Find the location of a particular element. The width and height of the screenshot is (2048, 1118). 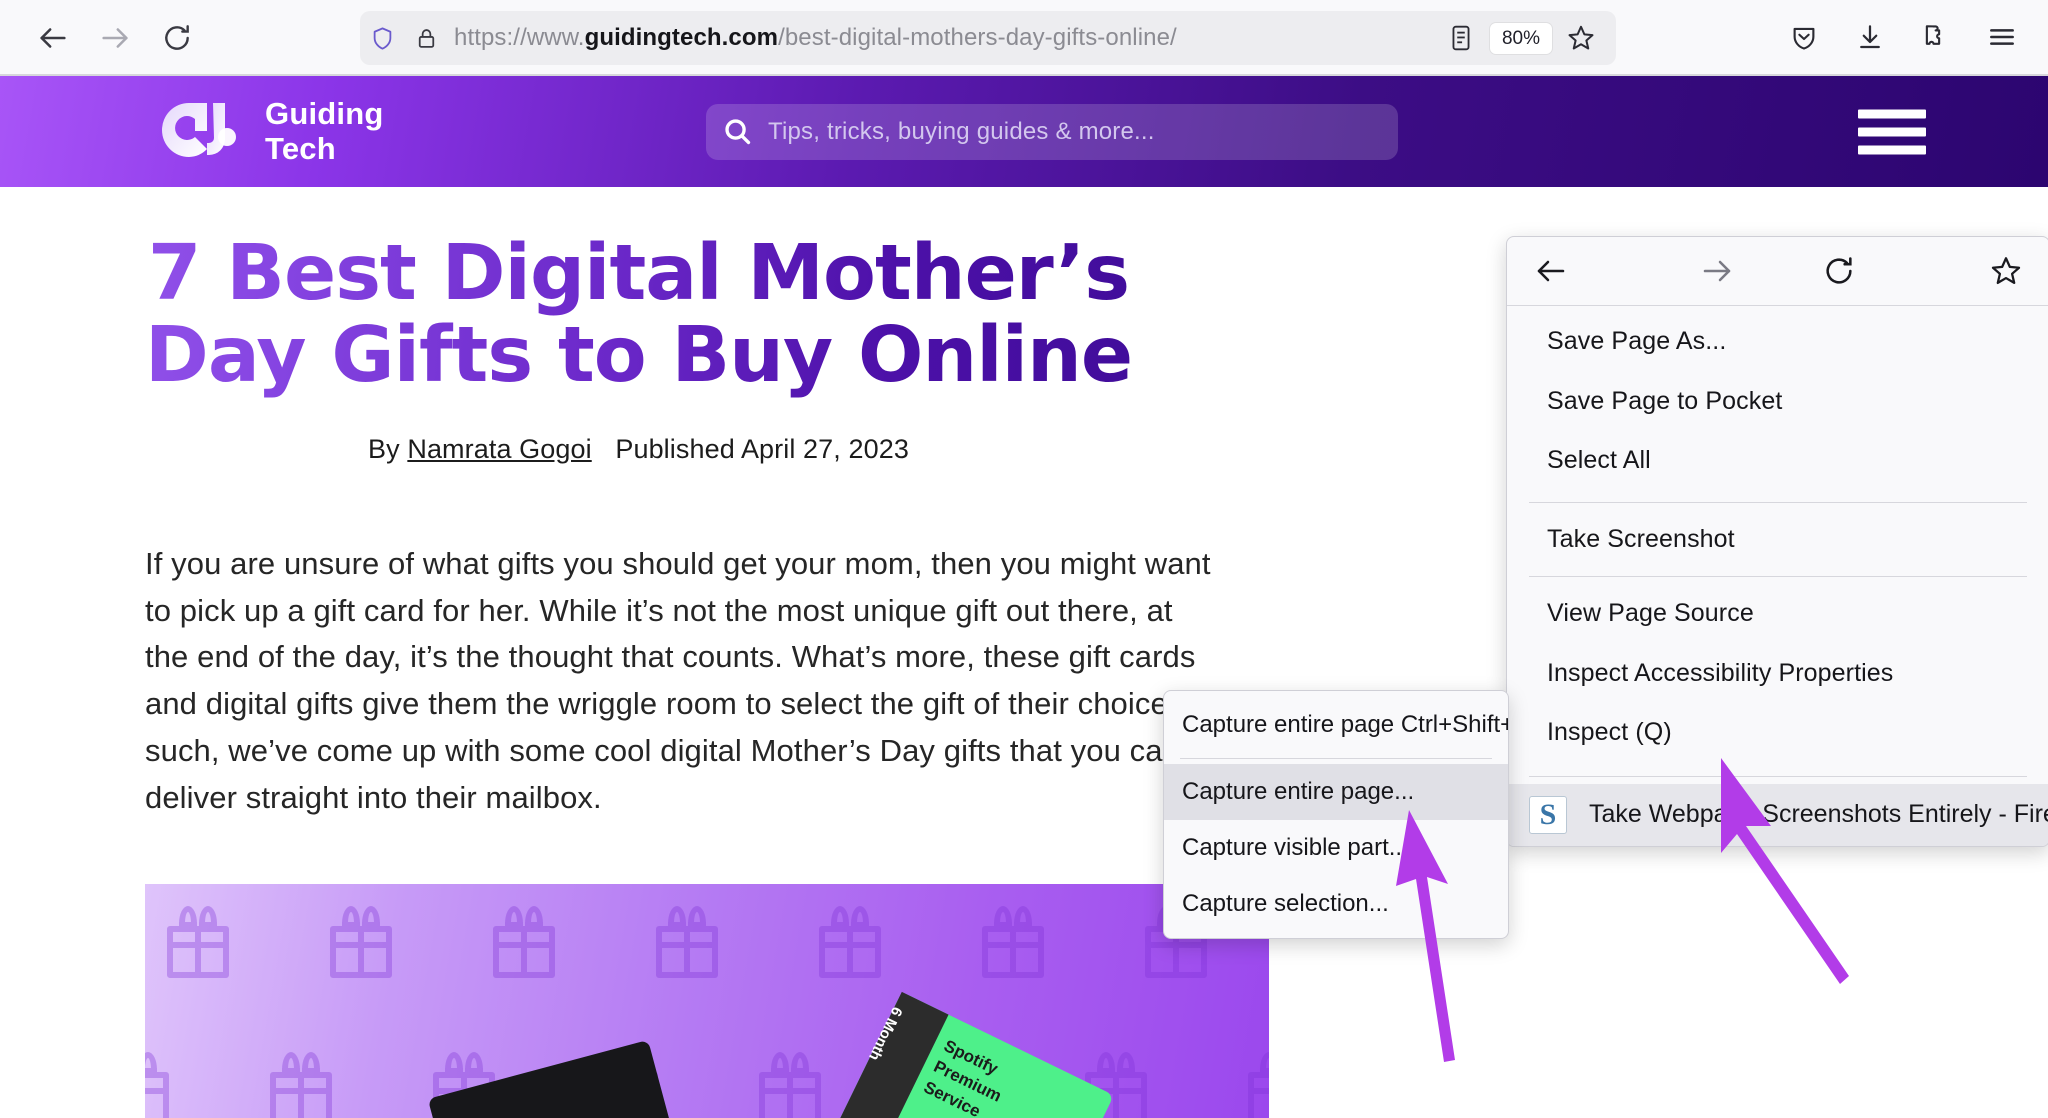

spotify-card-text: Spotify Premium Service is located at coordinates (967, 1076).